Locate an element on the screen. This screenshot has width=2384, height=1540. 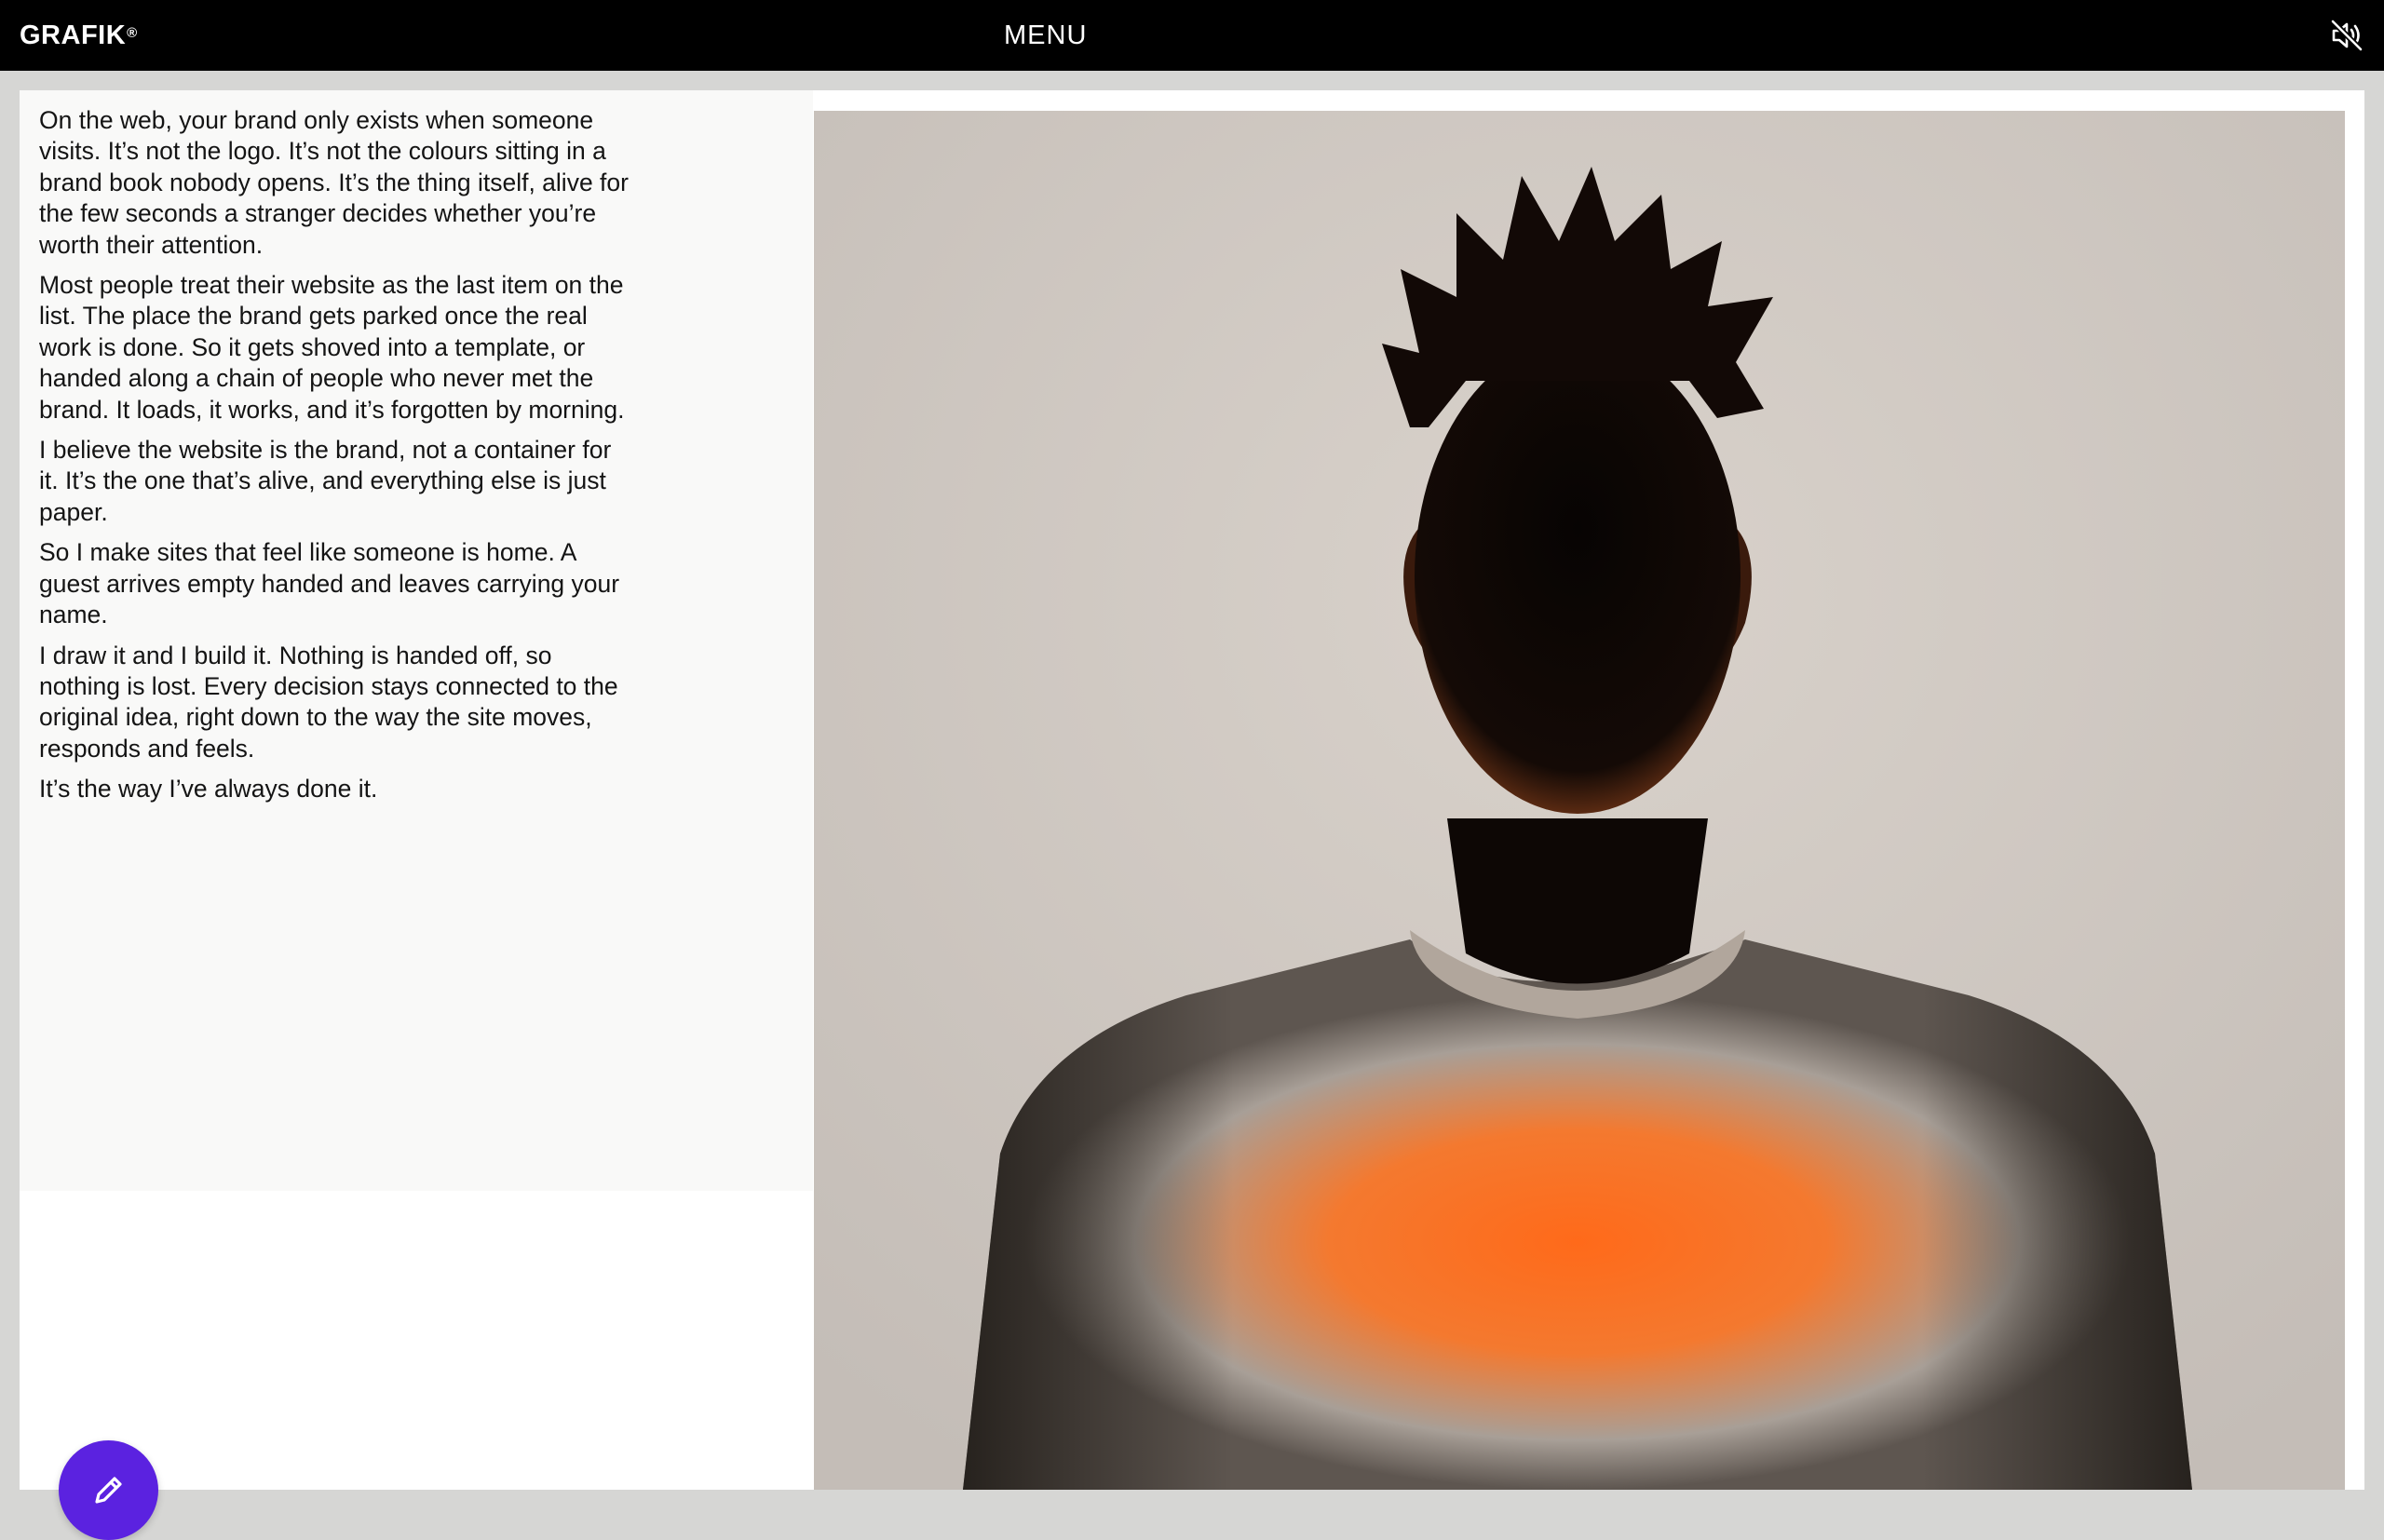
registered-mark: ® is located at coordinates (132, 33).